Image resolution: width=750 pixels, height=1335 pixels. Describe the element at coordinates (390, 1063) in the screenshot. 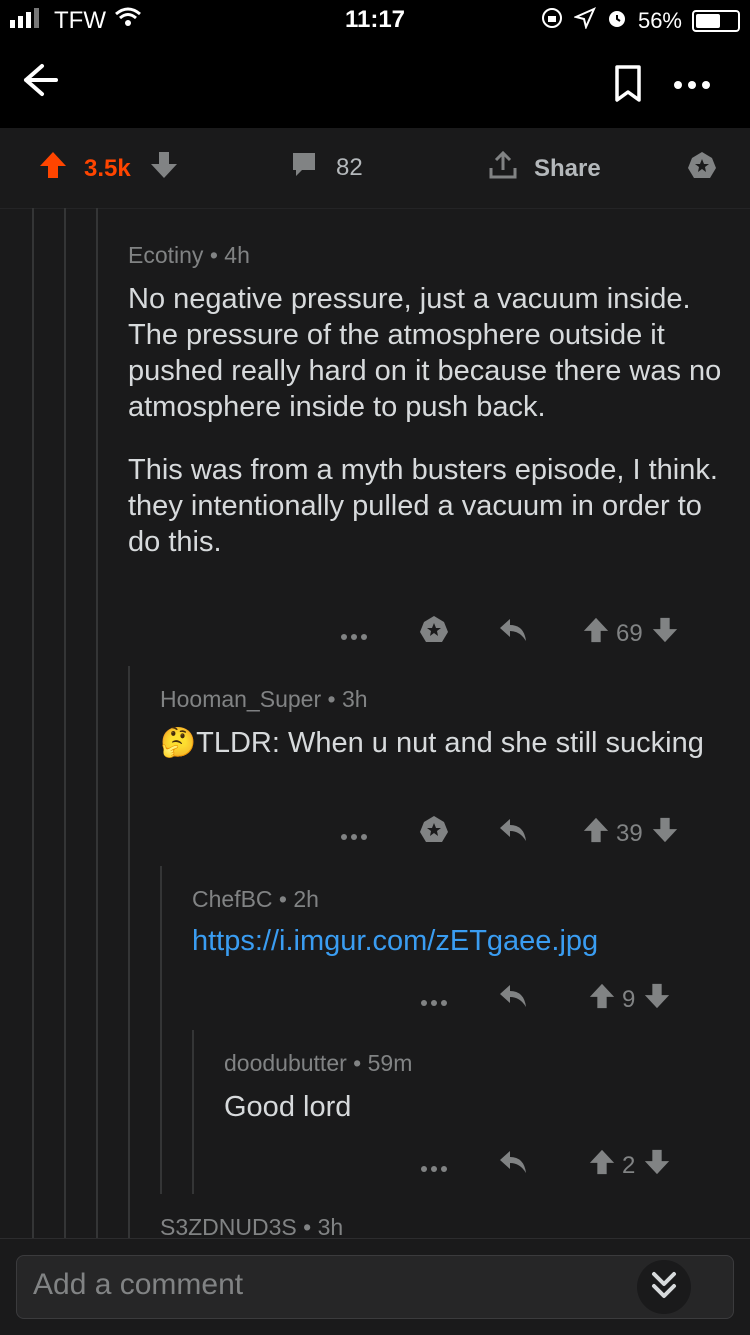

I see `comment-age: 59m` at that location.